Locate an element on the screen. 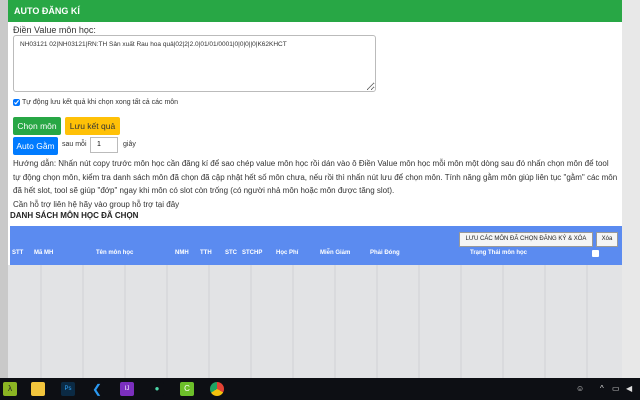 This screenshot has width=640, height=400. taskbar: λ Ps ❮ IJ ● C ☺ ^ ▭ ◀ is located at coordinates (320, 389).